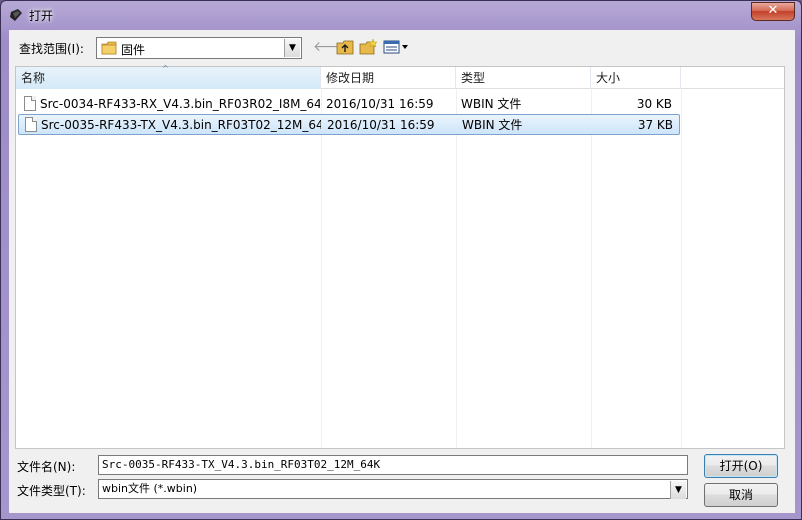 Image resolution: width=802 pixels, height=520 pixels. Describe the element at coordinates (345, 47) in the screenshot. I see `up-folder-icon` at that location.